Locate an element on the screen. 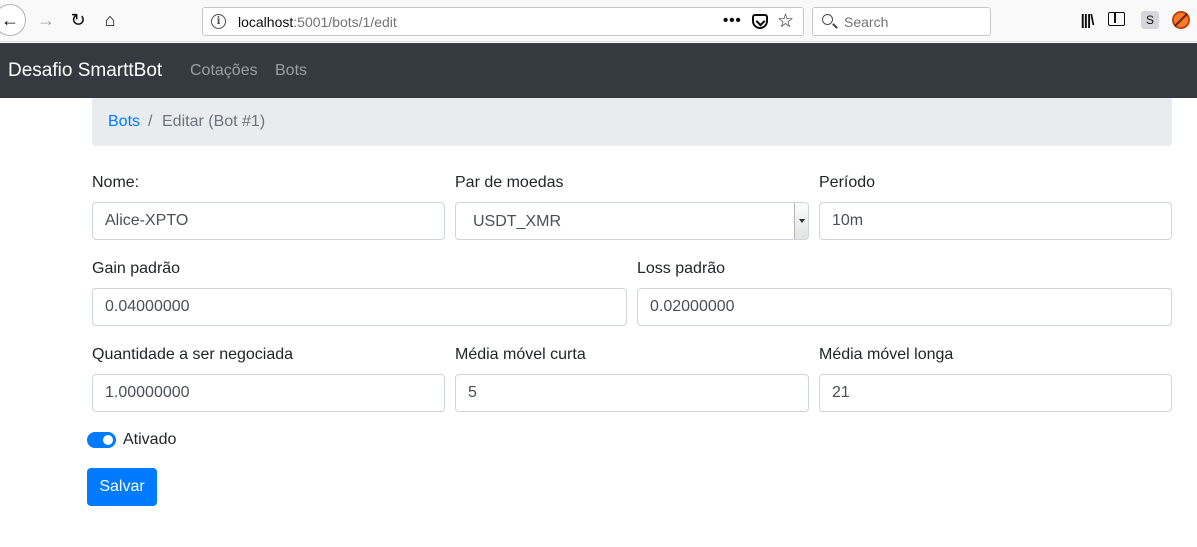 Image resolution: width=1197 pixels, height=547 pixels. url-text: localhost:5001/bots/1/edit is located at coordinates (317, 22).